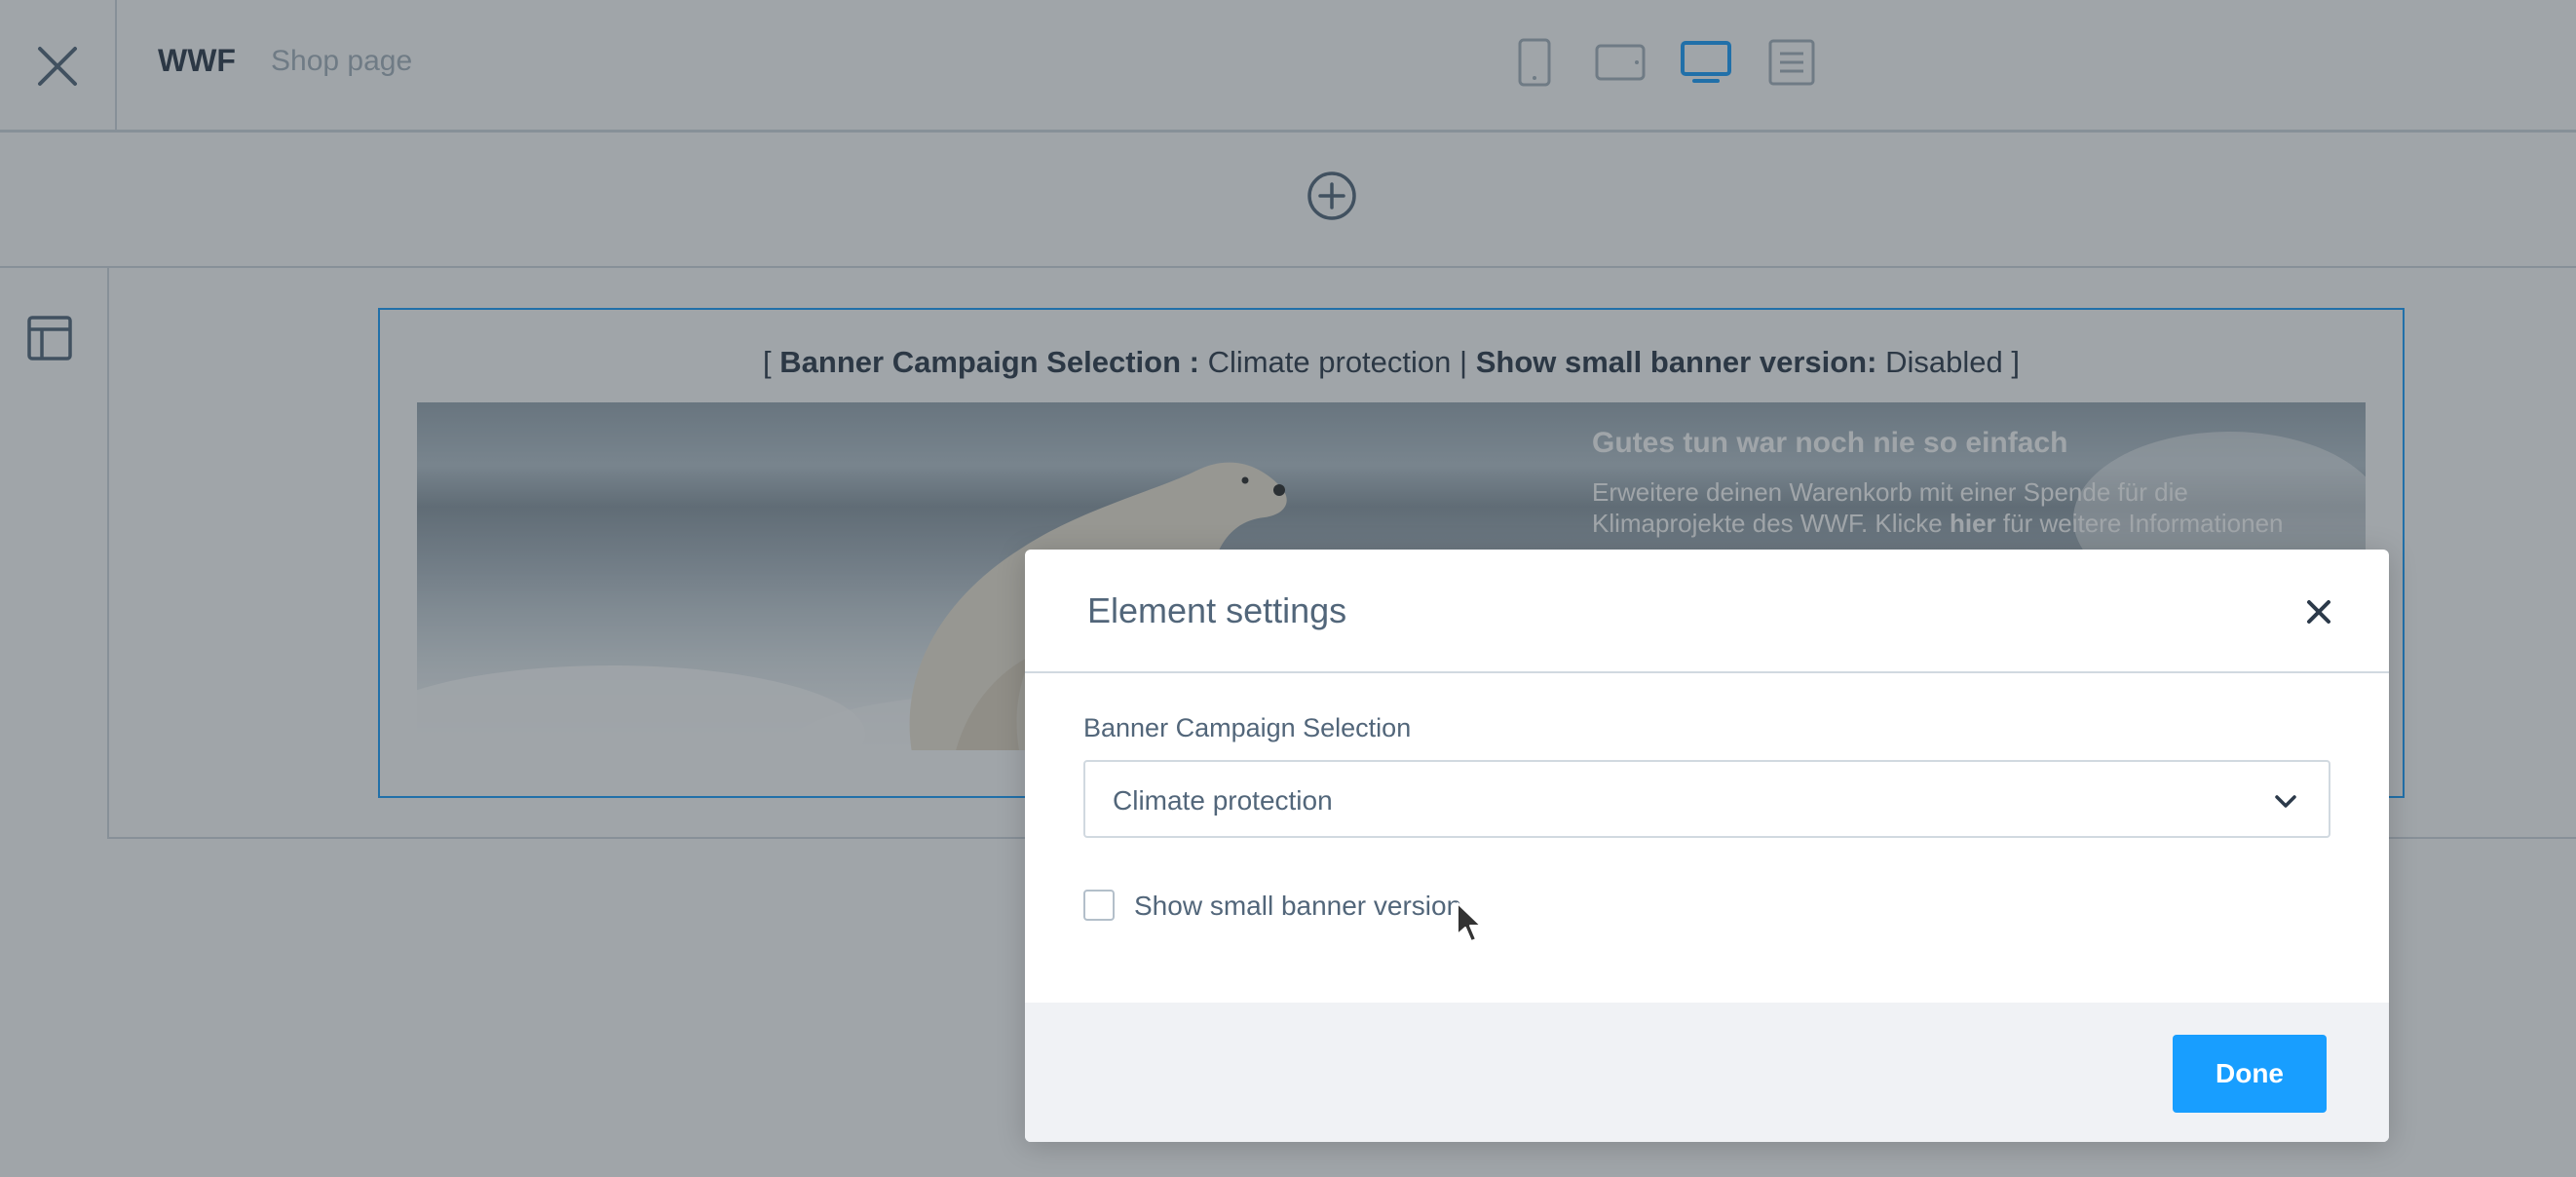 The width and height of the screenshot is (2576, 1177). I want to click on small-banner-label: Show small banner version, so click(1297, 906).